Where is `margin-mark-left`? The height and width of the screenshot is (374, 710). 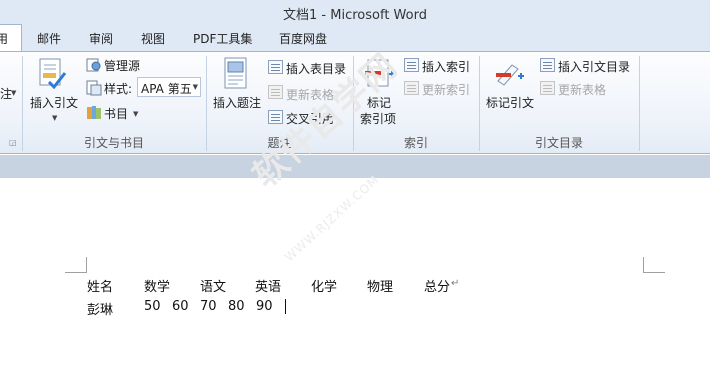
margin-mark-left is located at coordinates (76, 265).